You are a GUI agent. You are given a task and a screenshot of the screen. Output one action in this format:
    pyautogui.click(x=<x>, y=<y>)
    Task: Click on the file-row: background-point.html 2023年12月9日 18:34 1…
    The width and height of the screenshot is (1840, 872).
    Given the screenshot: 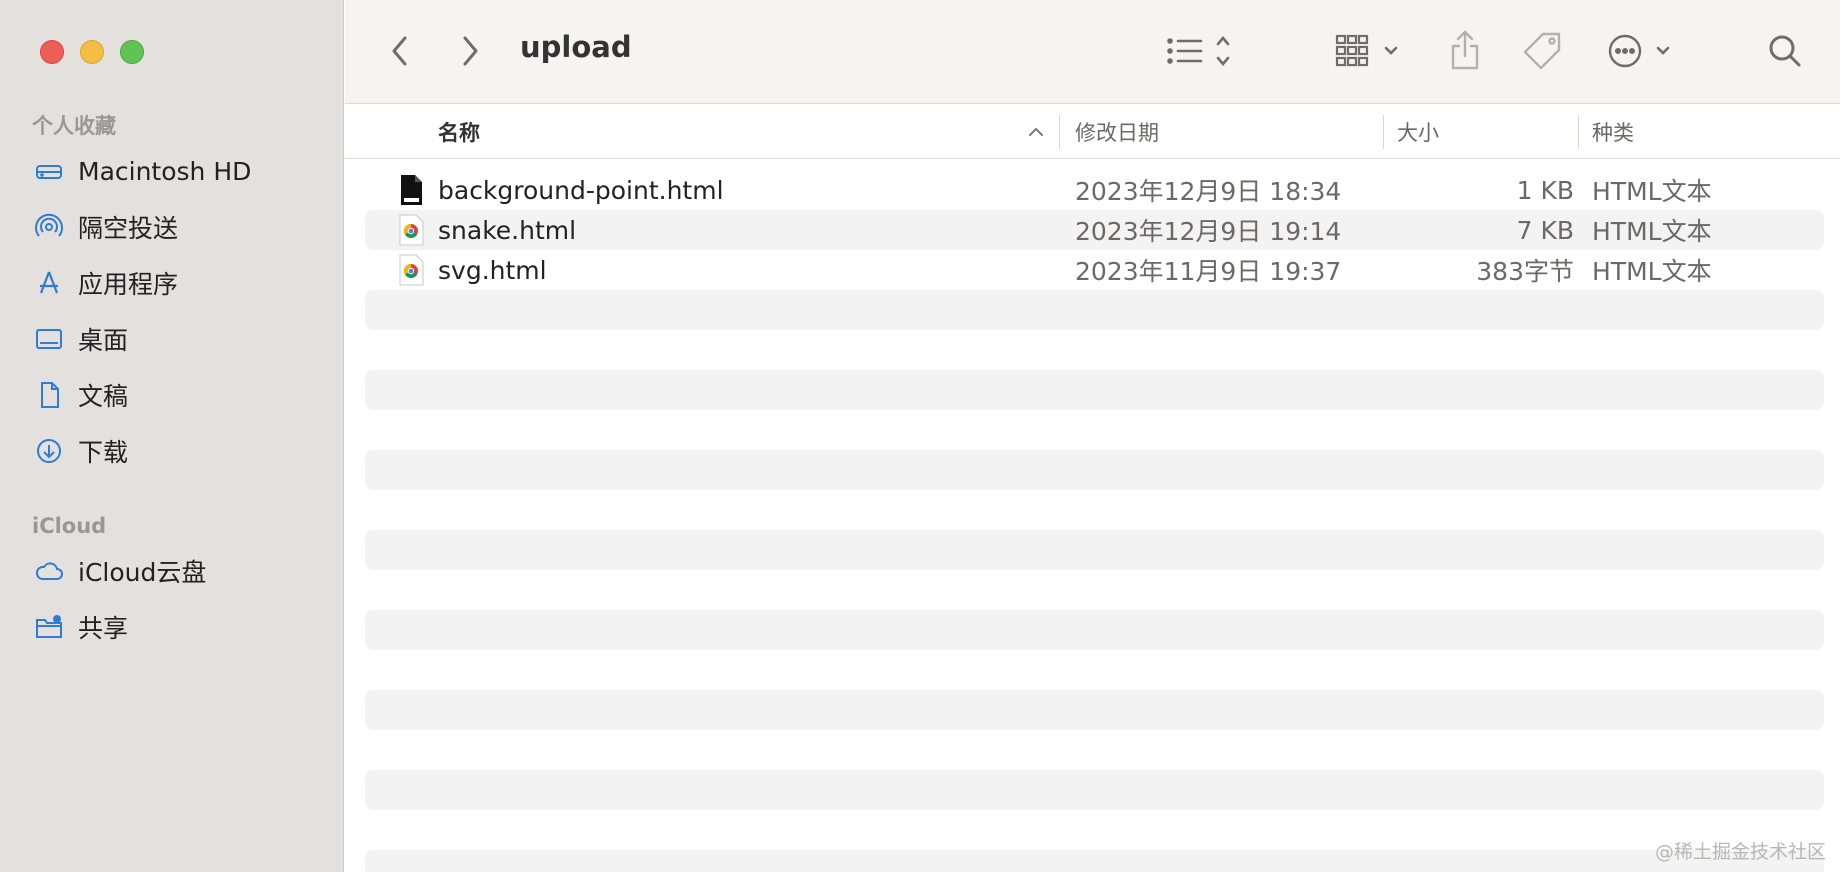 What is the action you would take?
    pyautogui.click(x=1094, y=190)
    